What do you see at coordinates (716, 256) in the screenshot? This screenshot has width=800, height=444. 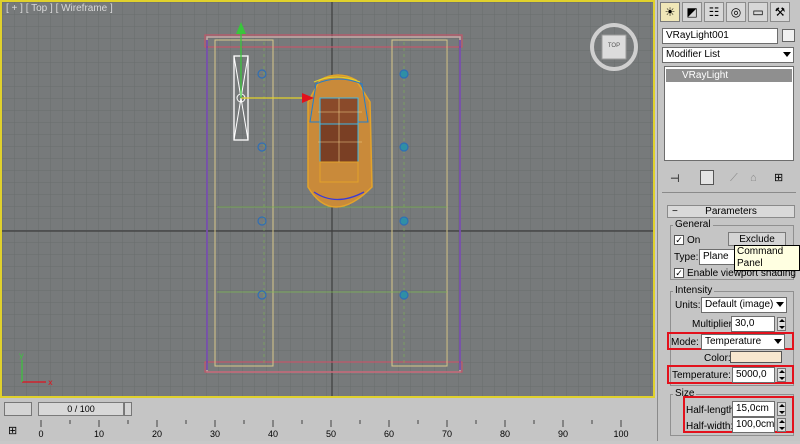 I see `type-value: Plane` at bounding box center [716, 256].